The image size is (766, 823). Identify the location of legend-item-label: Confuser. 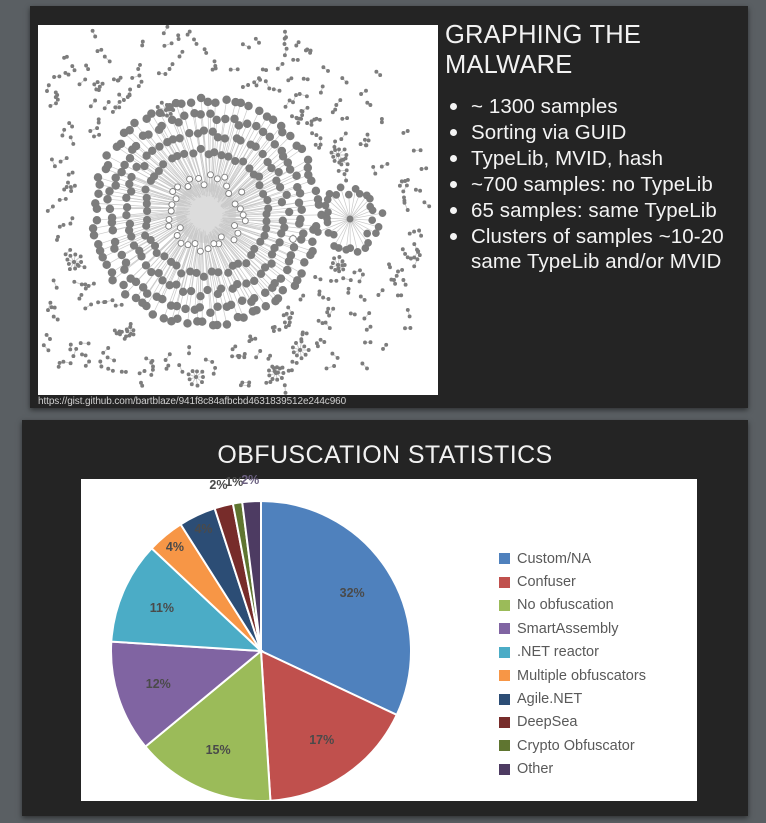
(546, 582).